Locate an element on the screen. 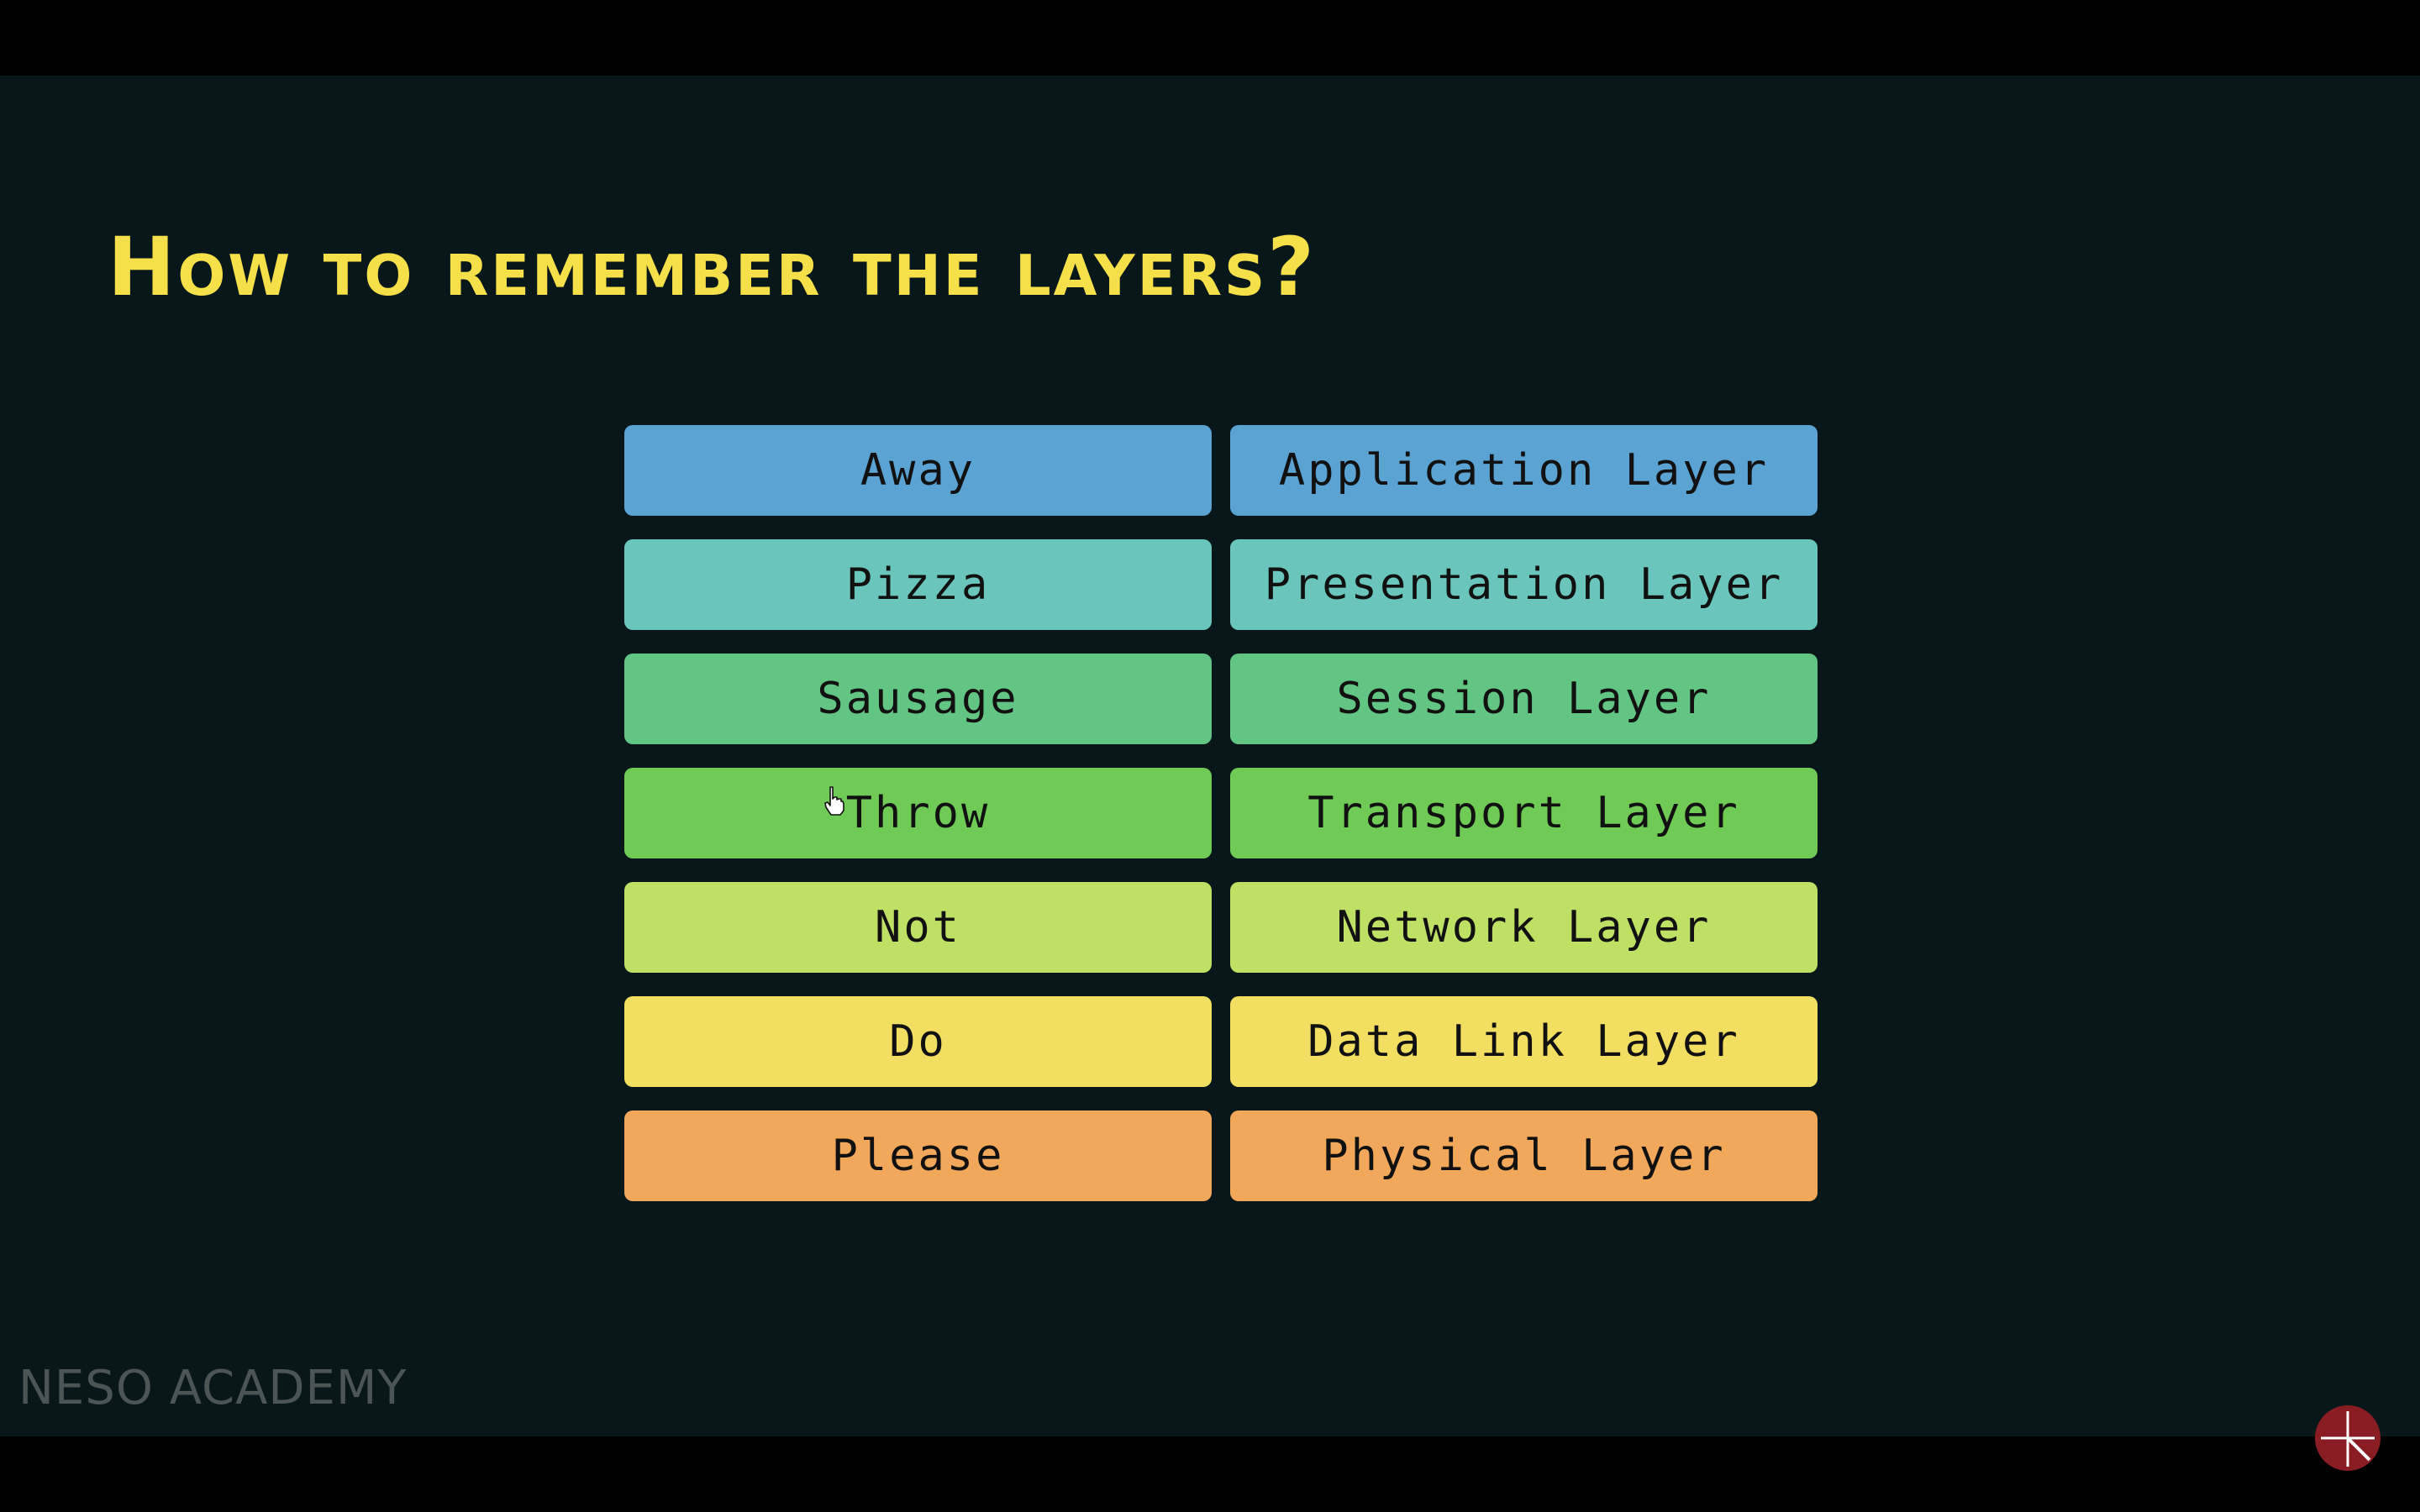  hand-pointer-icon is located at coordinates (834, 801).